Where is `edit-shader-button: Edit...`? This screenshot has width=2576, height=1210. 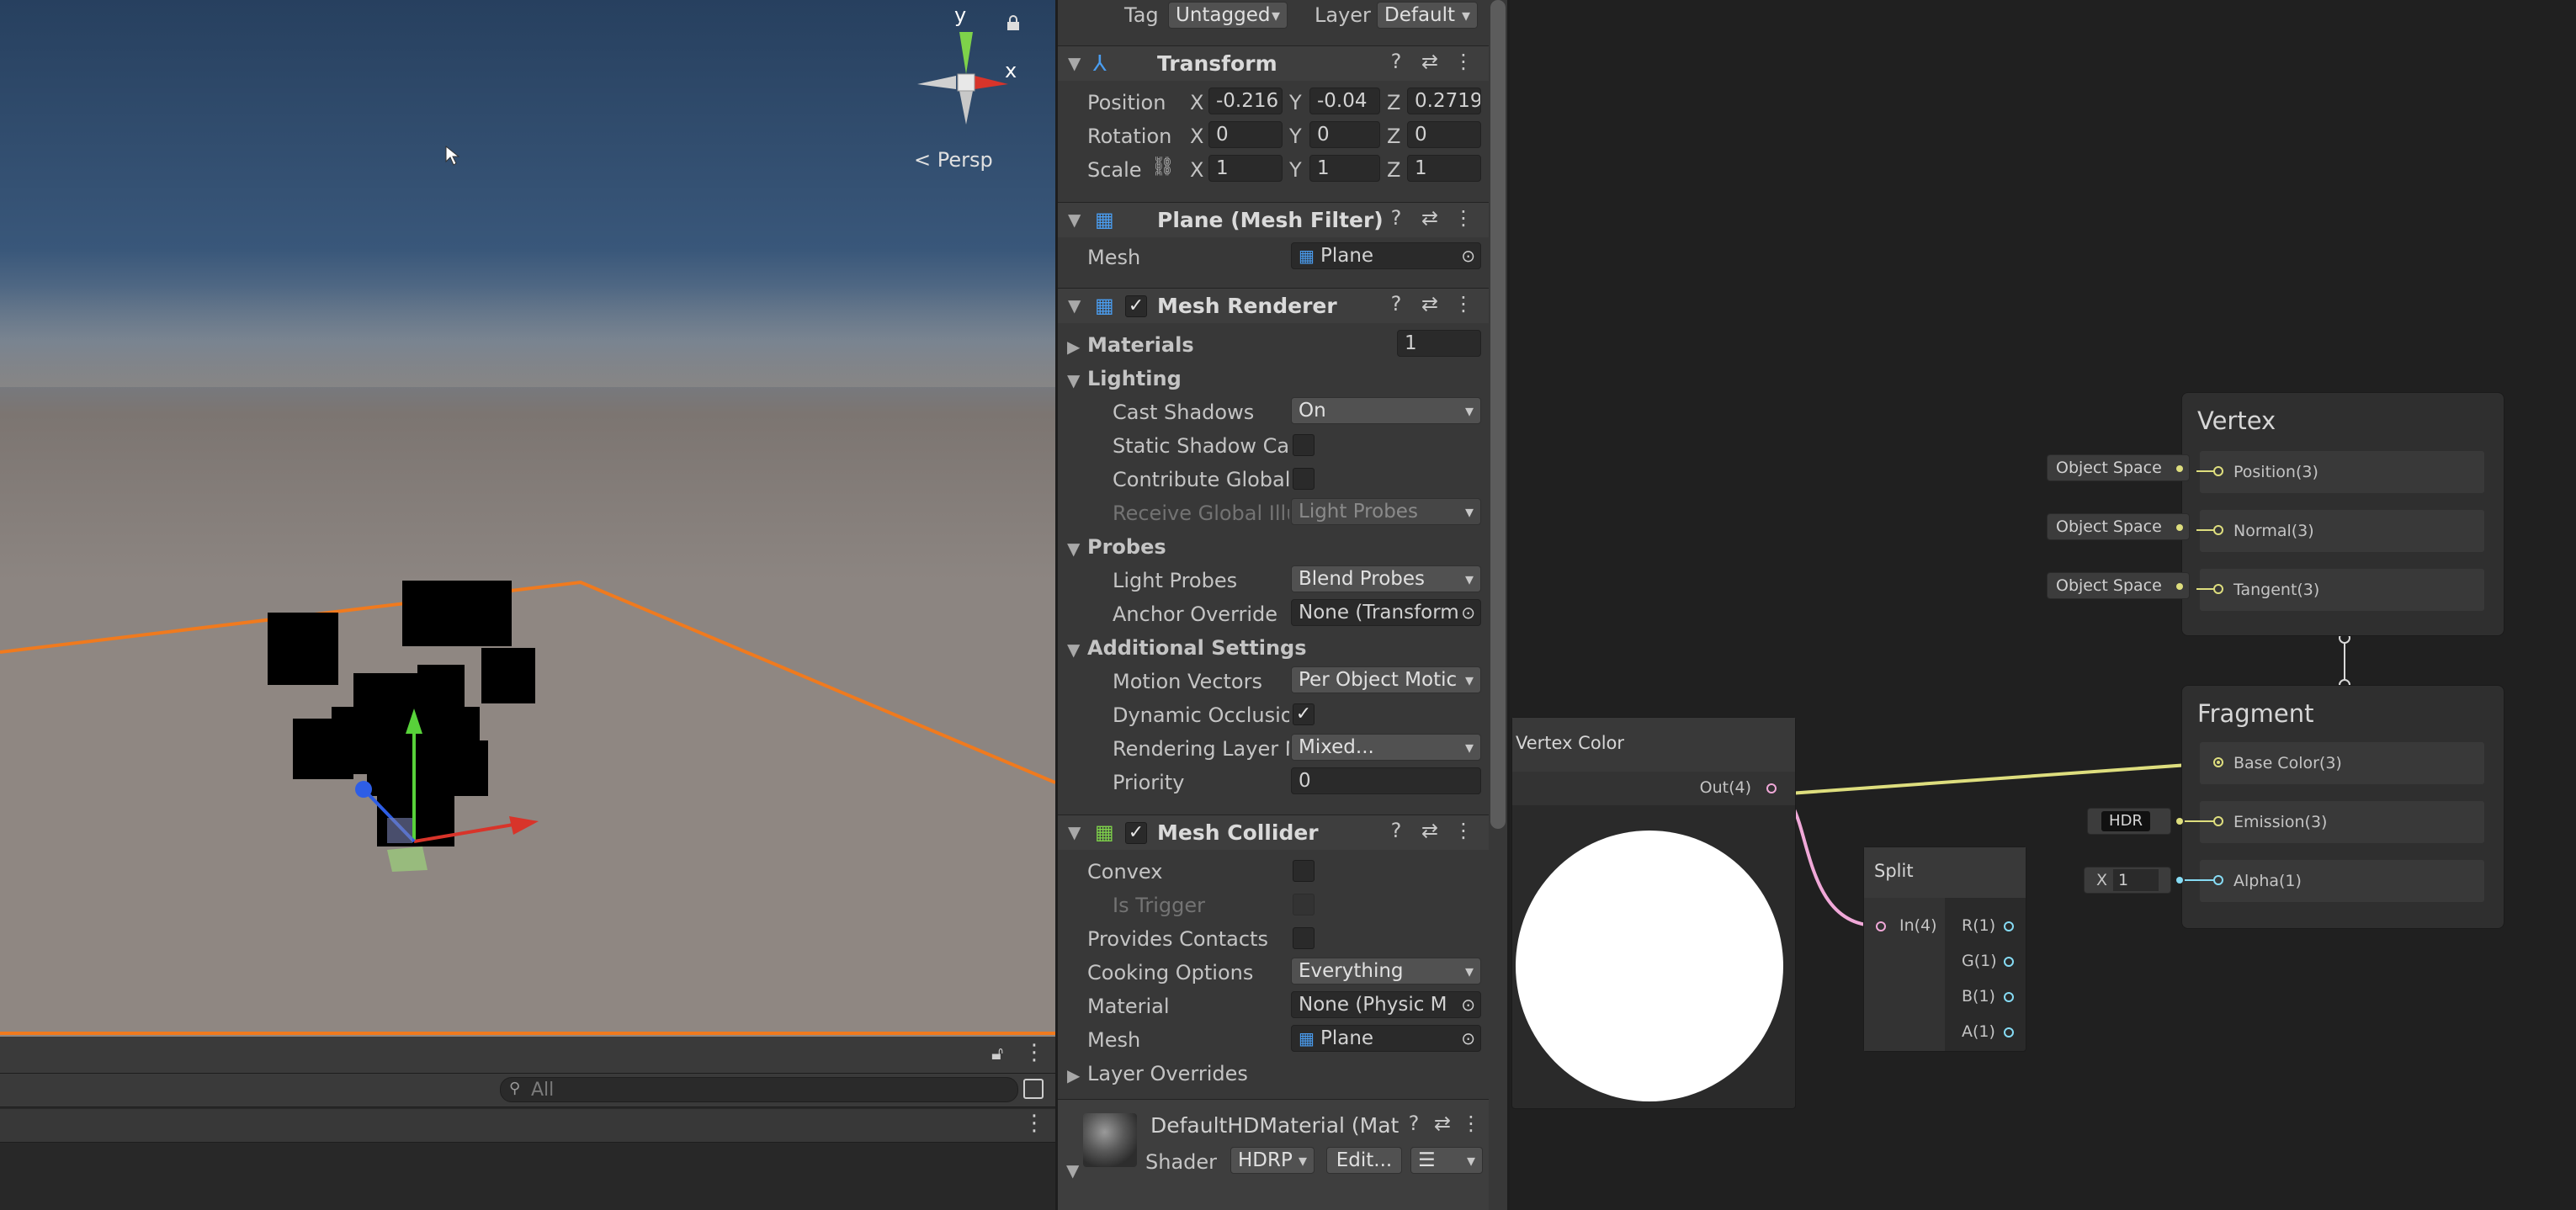 edit-shader-button: Edit... is located at coordinates (1364, 1160).